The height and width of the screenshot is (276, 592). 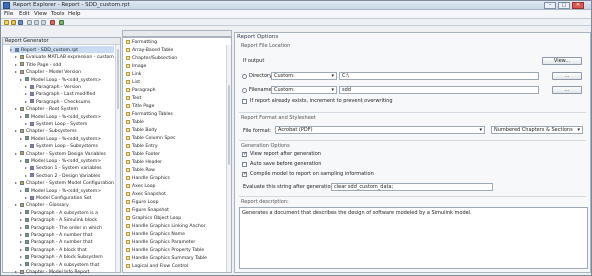 What do you see at coordinates (64, 271) in the screenshot?
I see `tree-item: ▸ Chapter - Model Info Report` at bounding box center [64, 271].